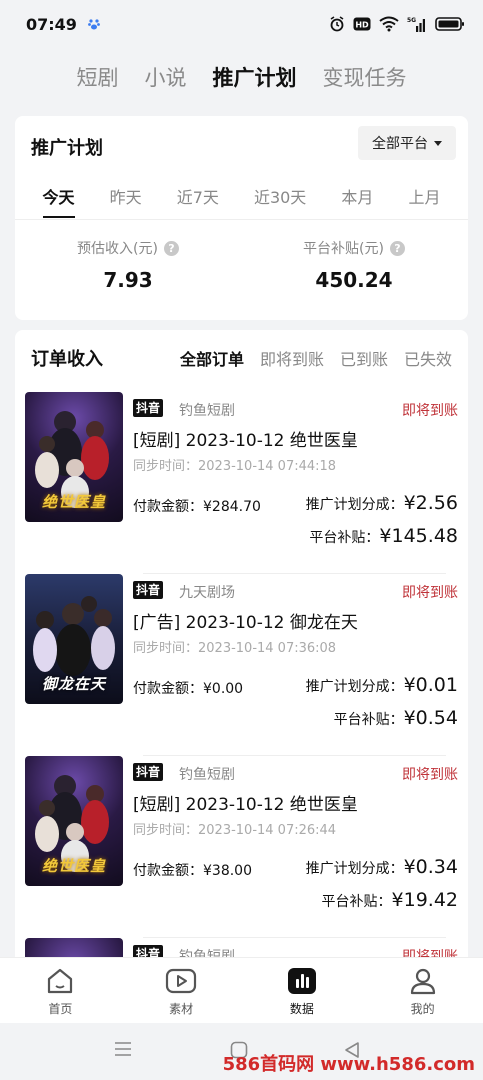 This screenshot has width=483, height=1080. I want to click on order-title: [广告] 2023-10-12 御龙在天, so click(245, 623).